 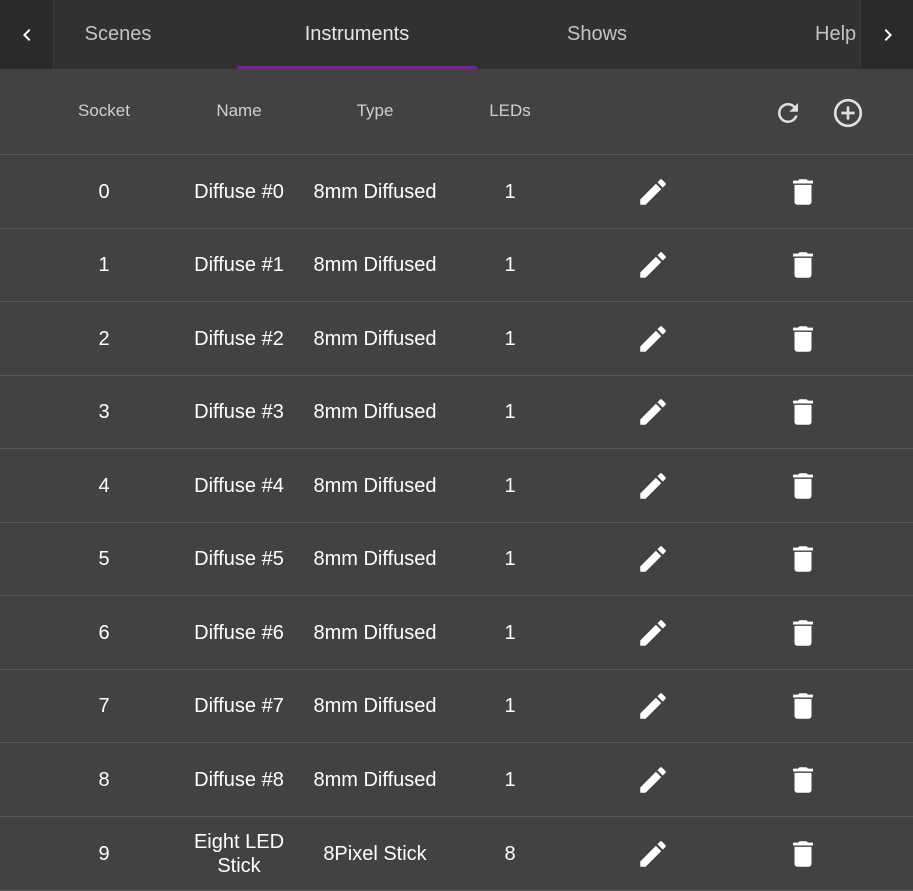 I want to click on tab-shows: Shows, so click(x=597, y=34).